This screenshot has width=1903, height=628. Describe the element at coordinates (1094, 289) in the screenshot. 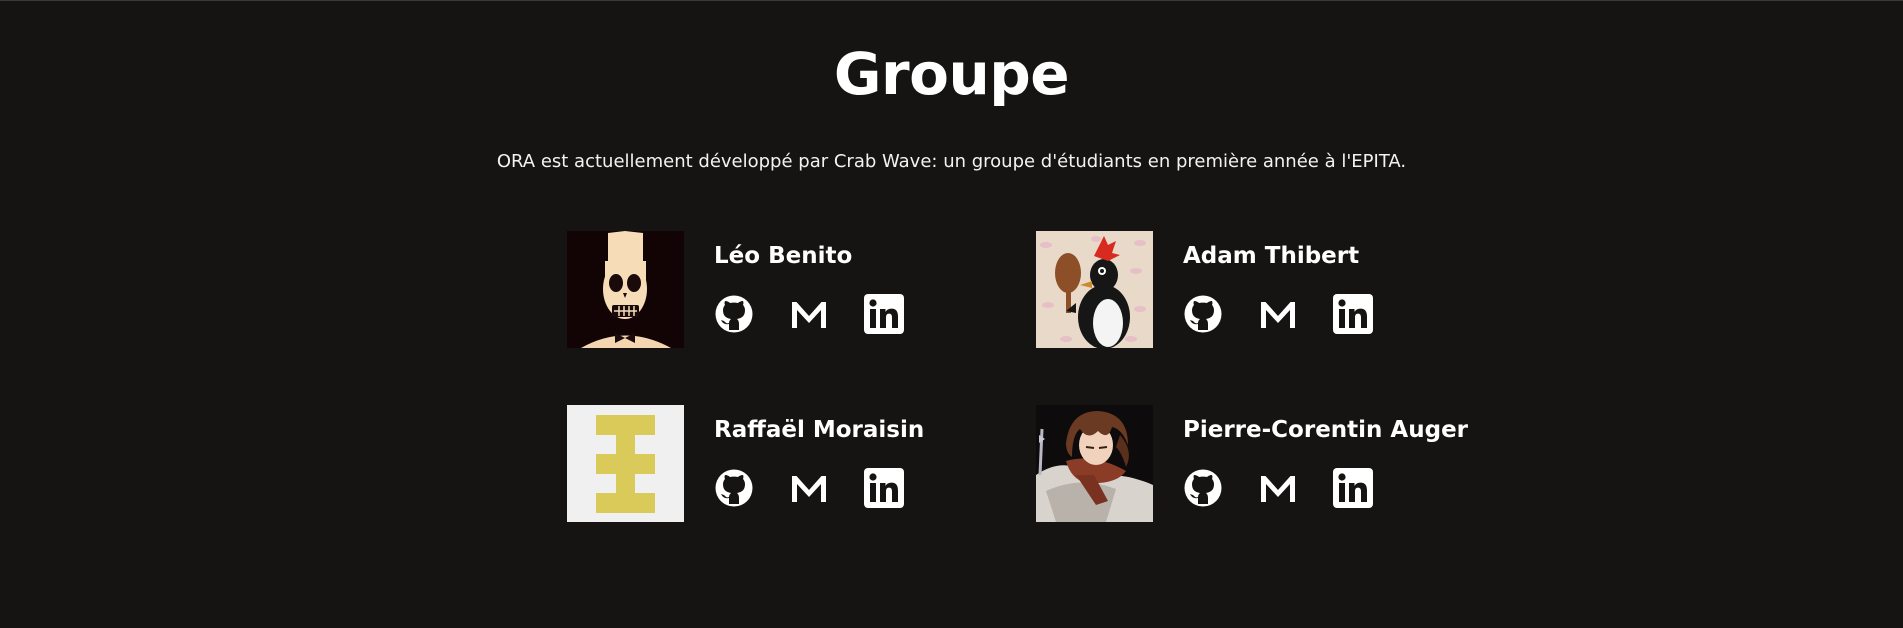

I see `penguin-figure-avatar` at that location.